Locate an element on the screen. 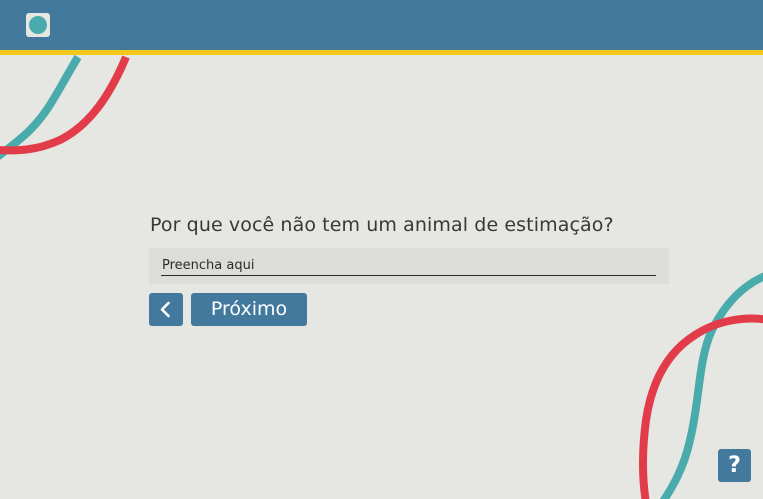 This screenshot has width=763, height=499. chevron-left-icon is located at coordinates (165, 309).